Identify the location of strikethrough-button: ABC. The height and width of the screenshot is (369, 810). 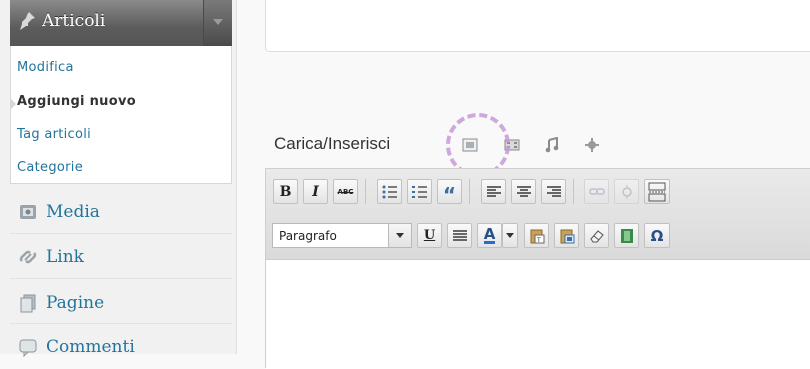
(345, 191).